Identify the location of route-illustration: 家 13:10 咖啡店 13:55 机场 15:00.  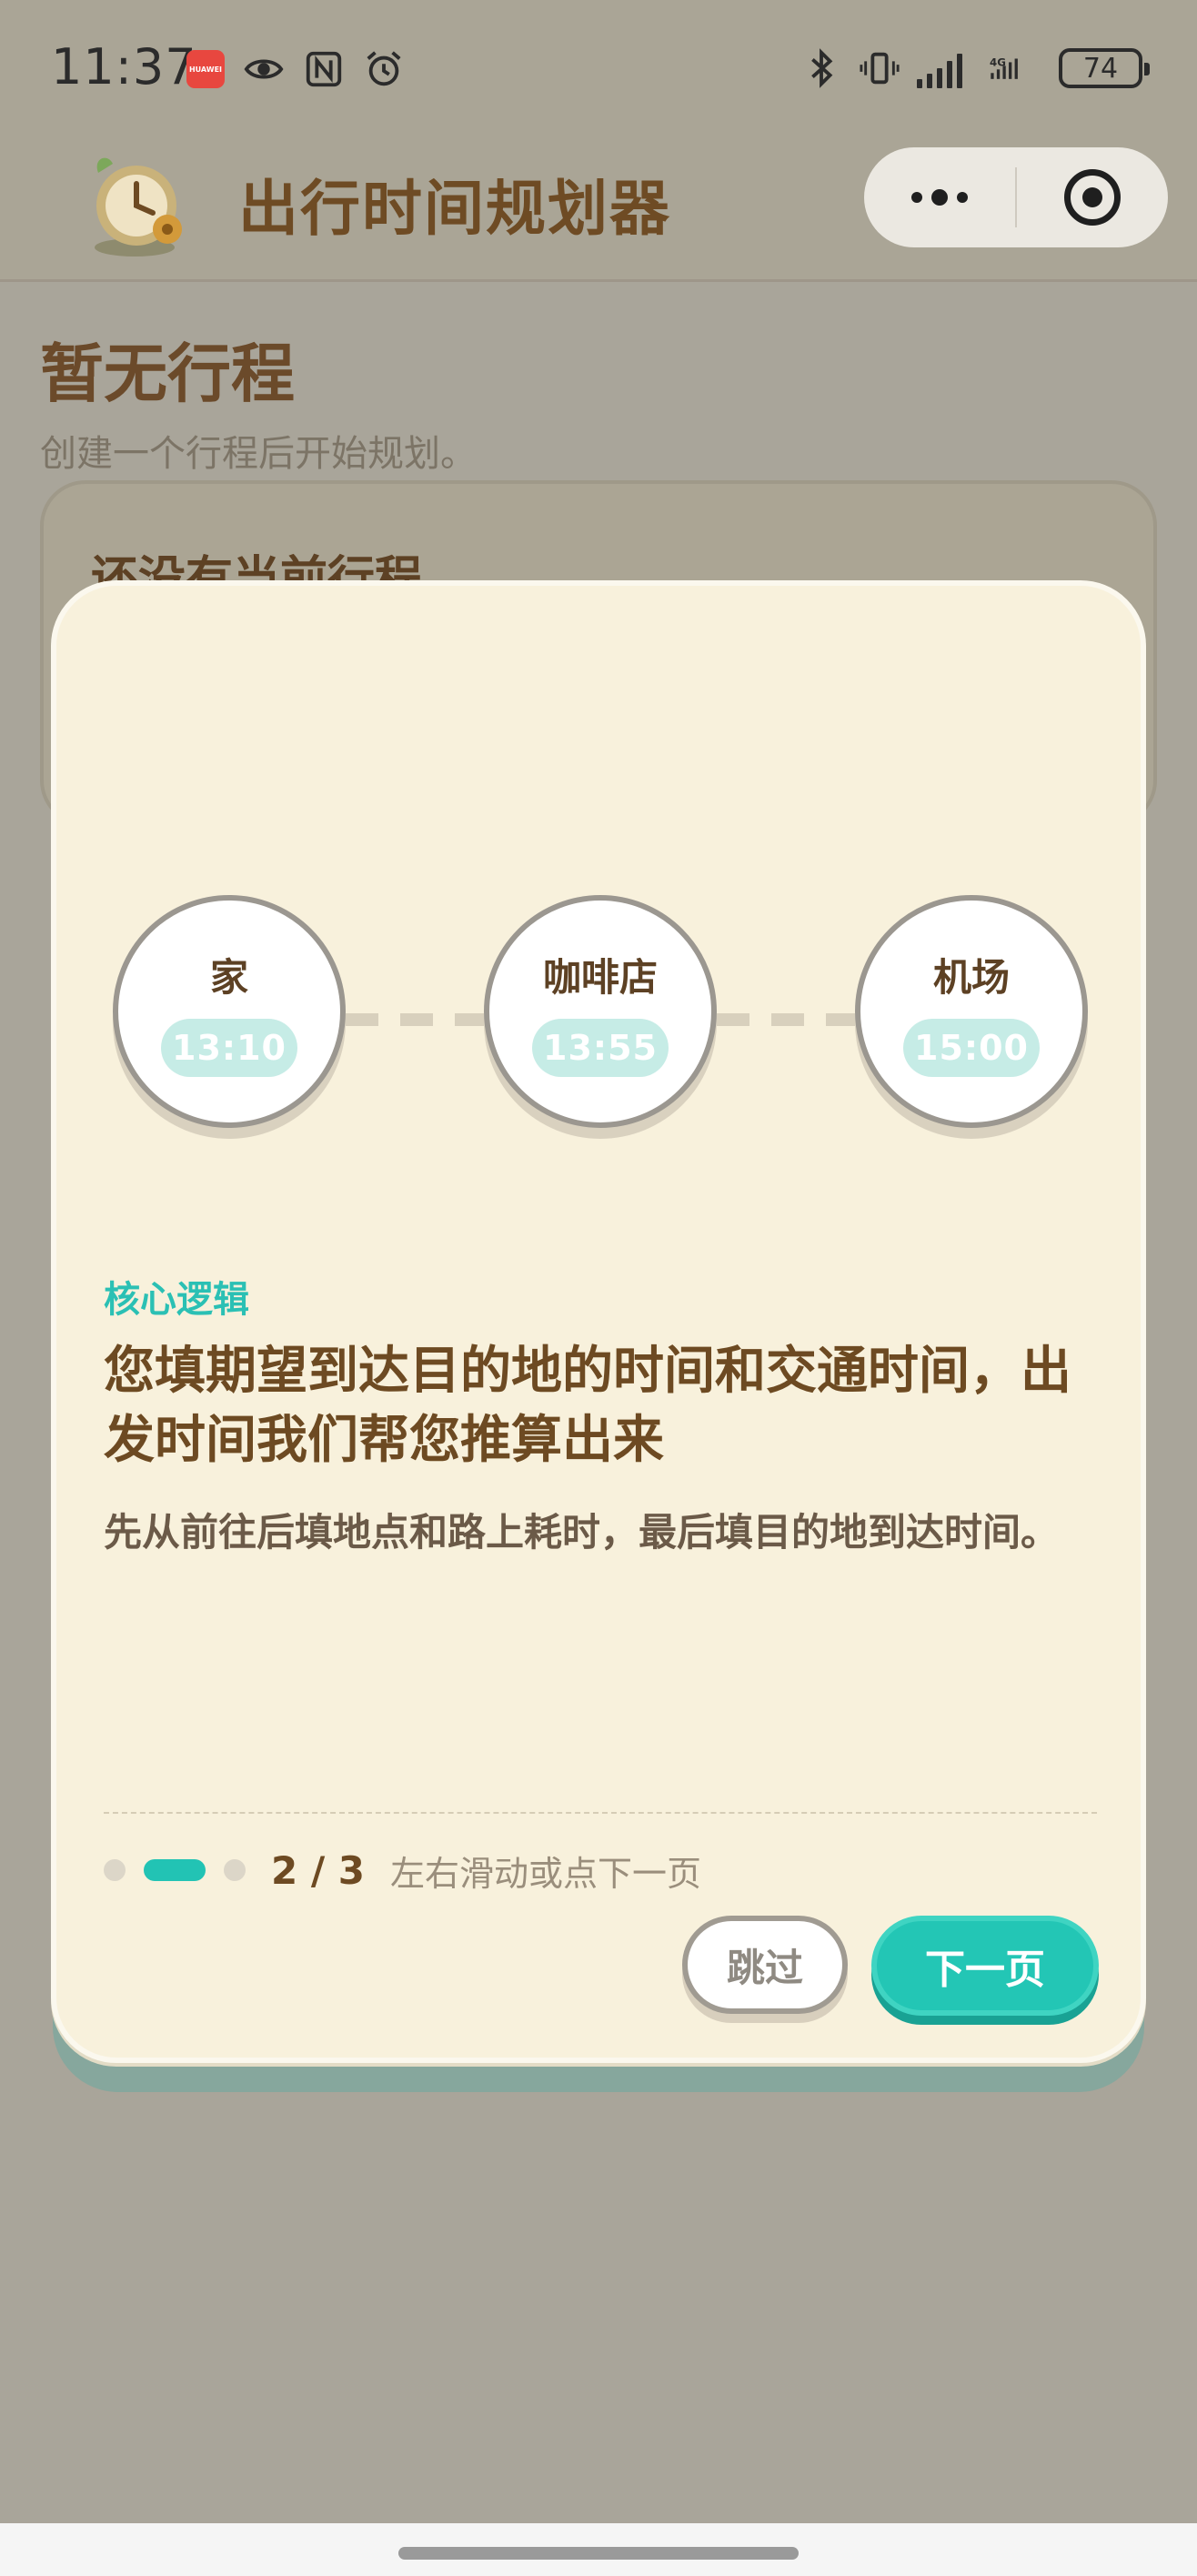
(603, 1022).